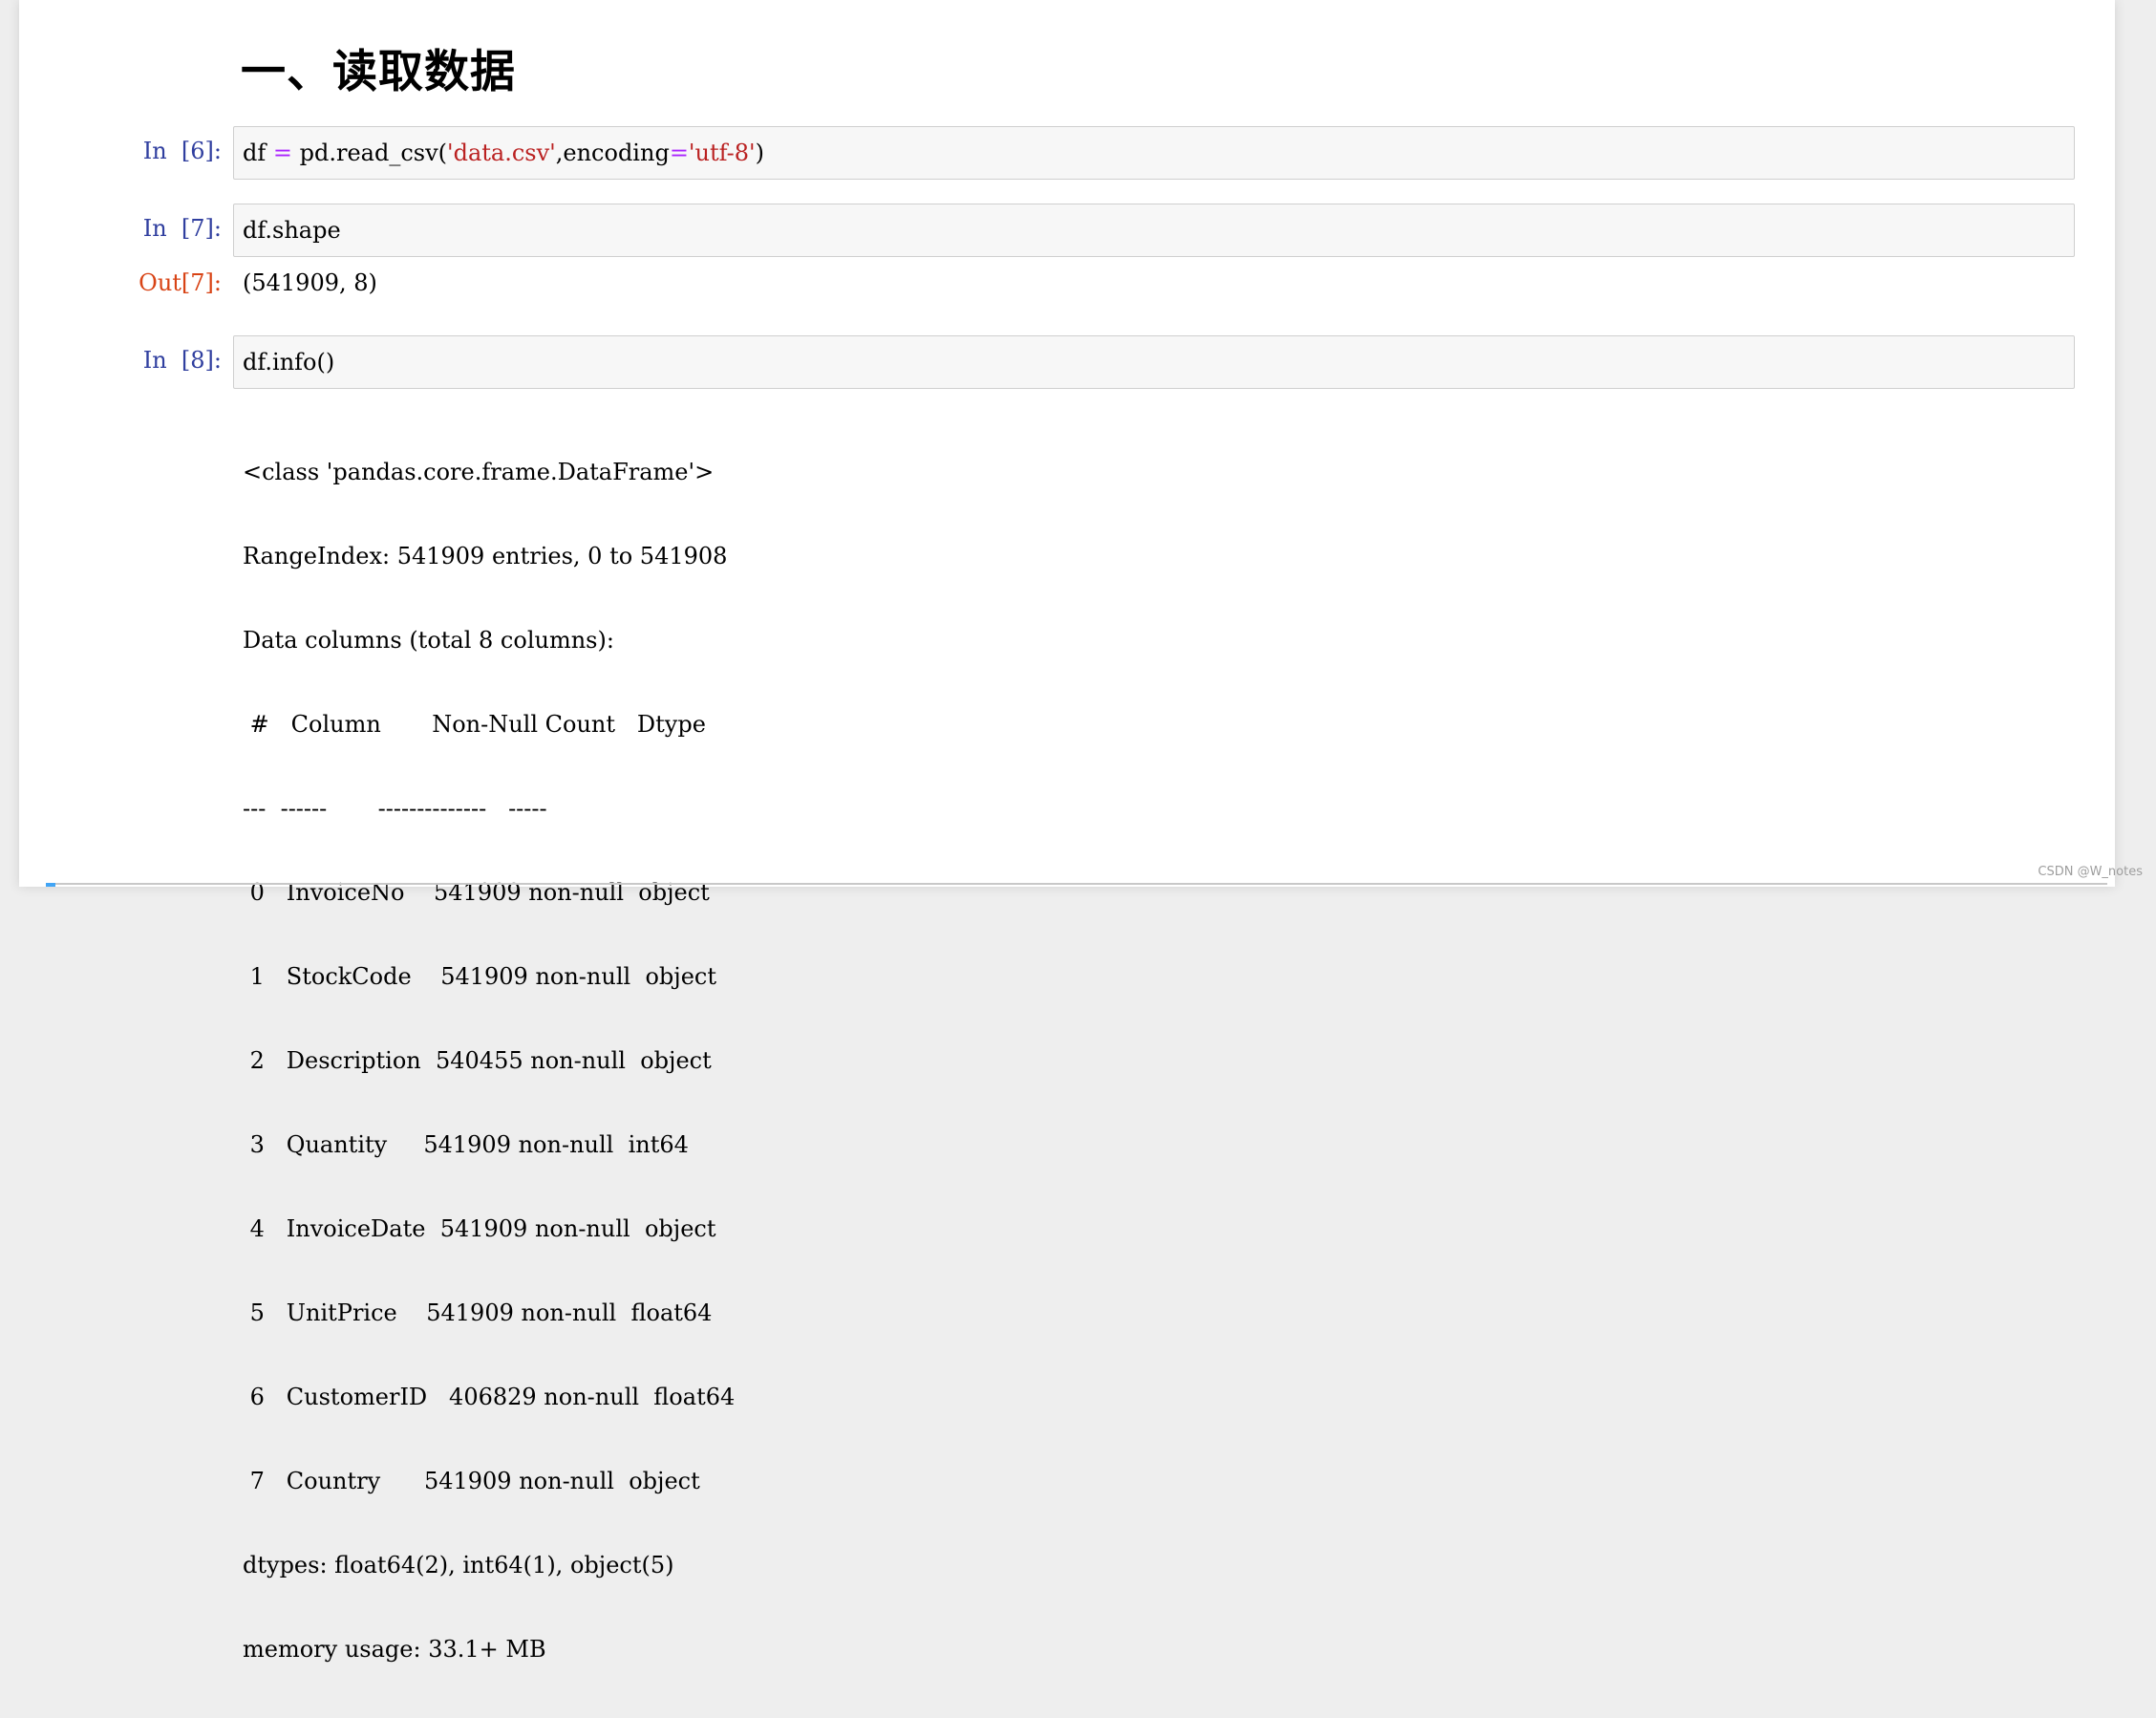  Describe the element at coordinates (182, 151) in the screenshot. I see `in-prompt-6: In [6]:` at that location.